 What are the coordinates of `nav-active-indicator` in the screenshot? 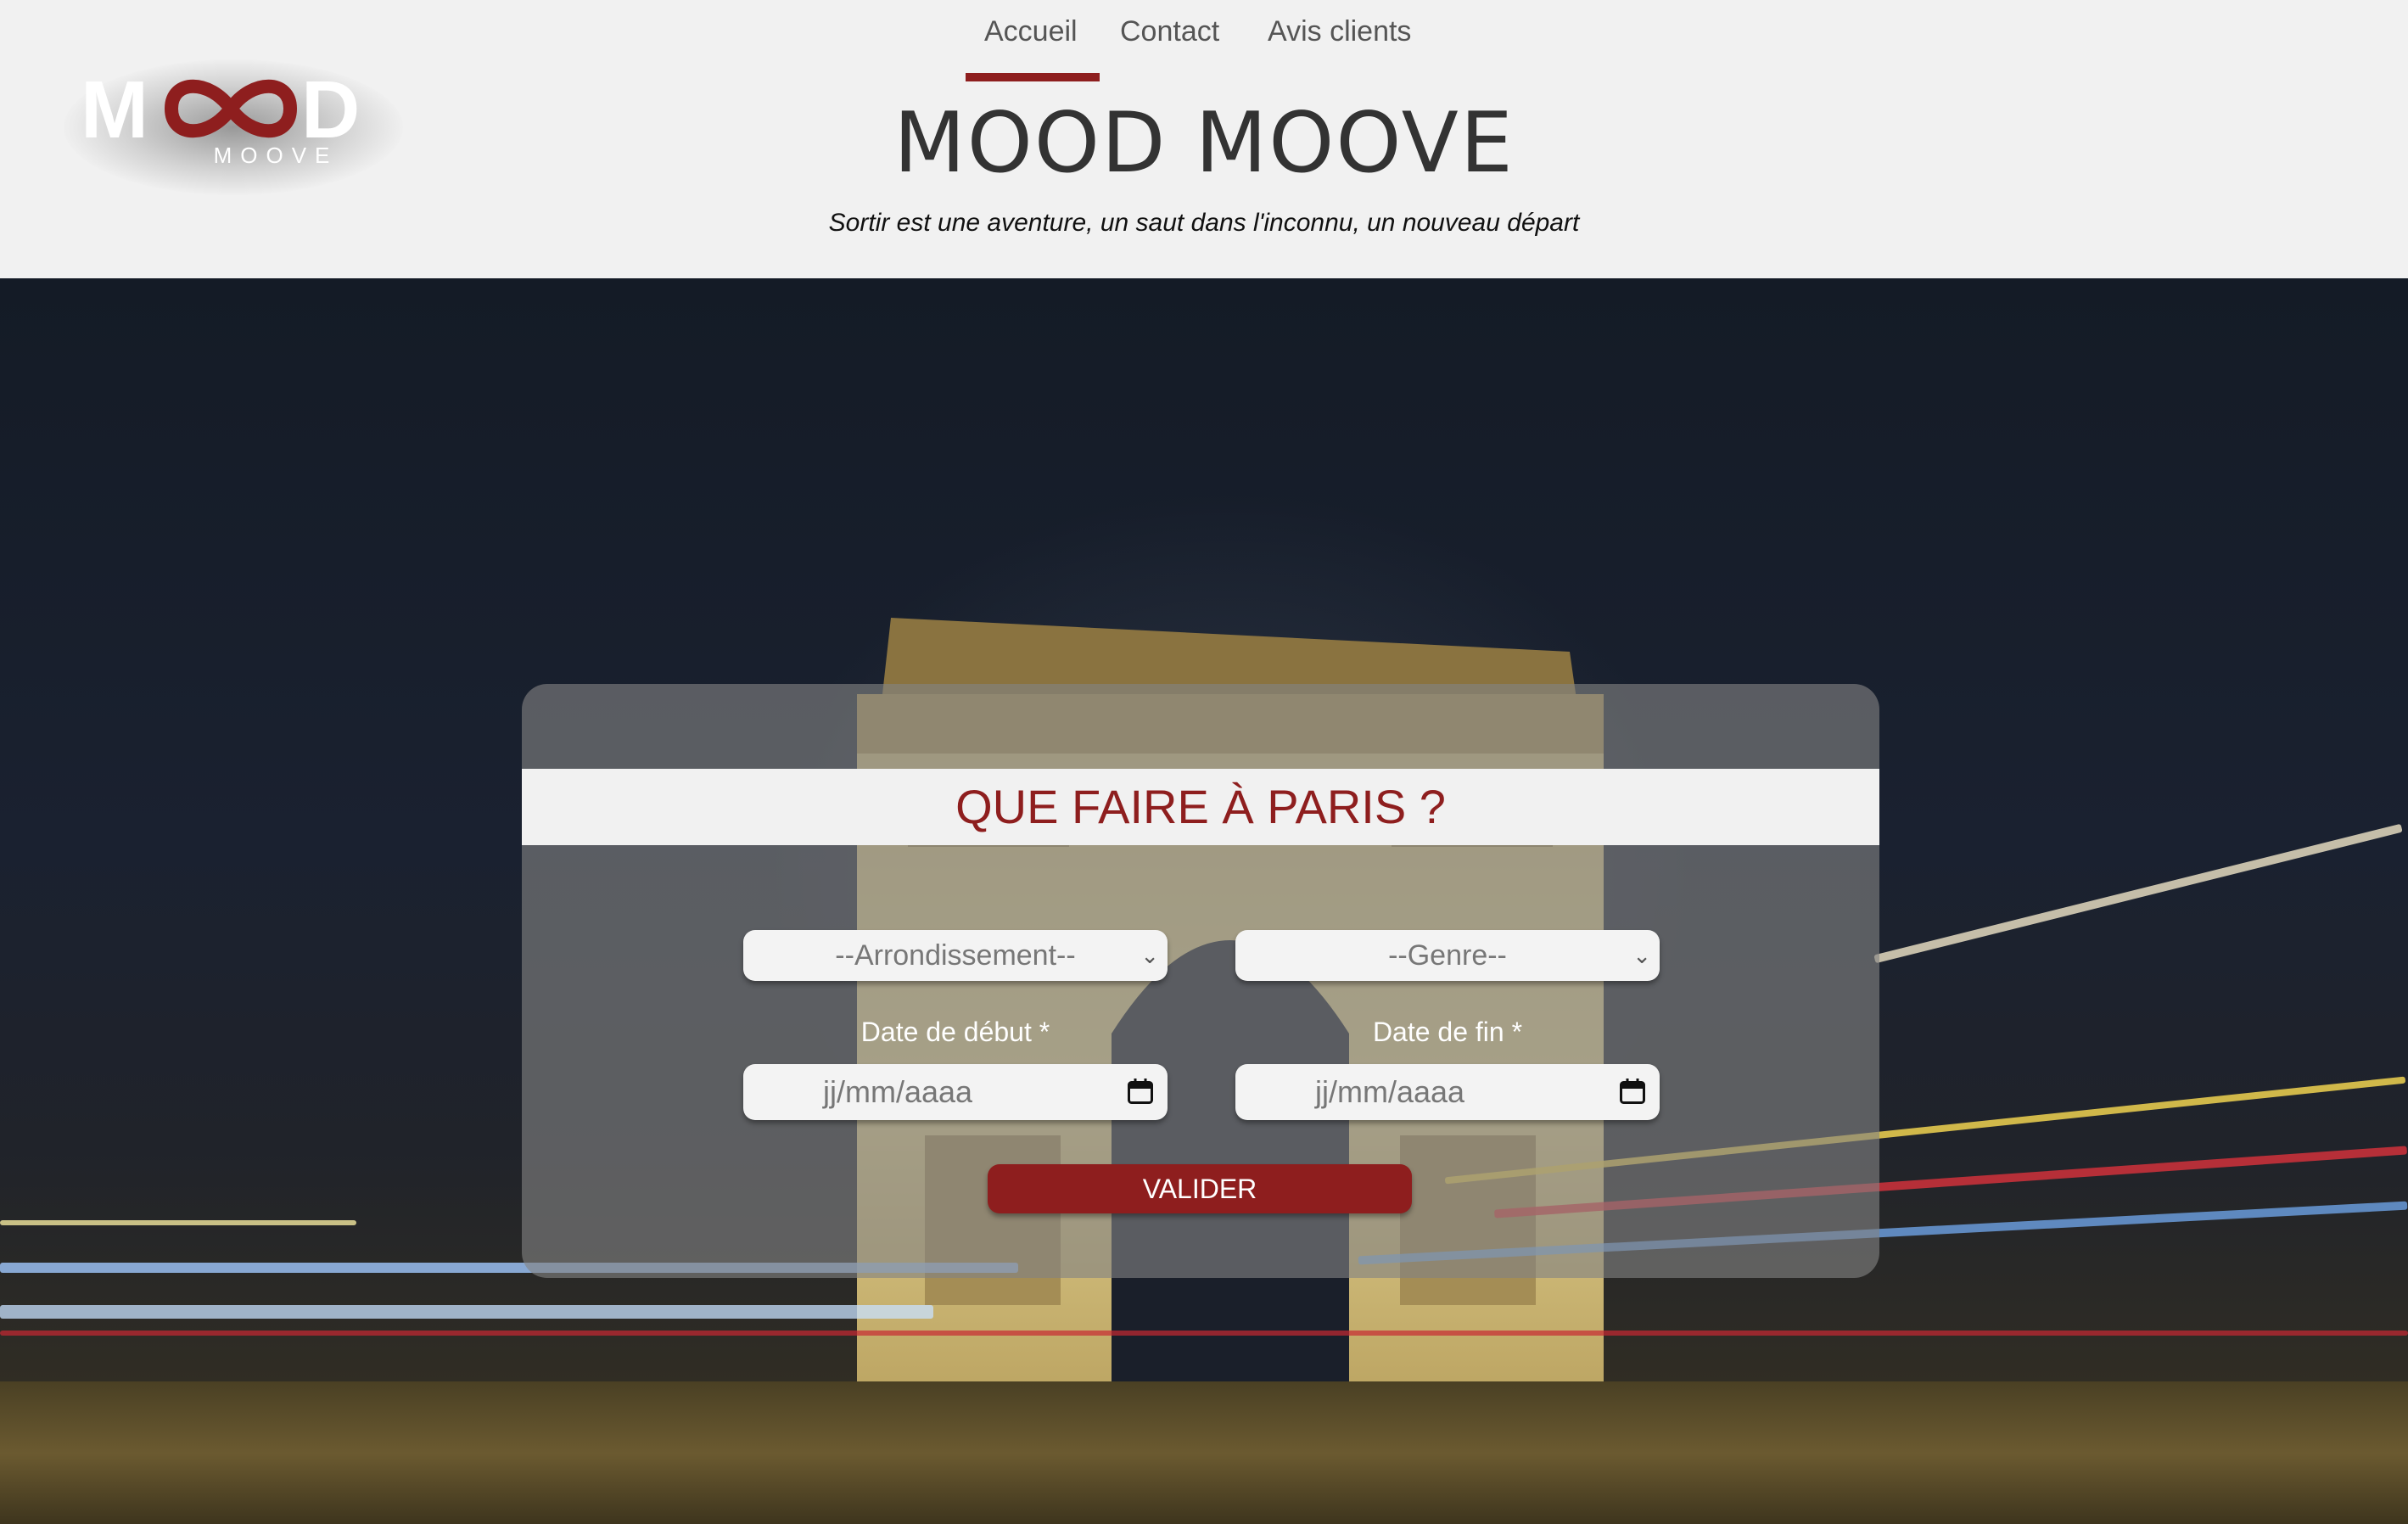 It's located at (1033, 77).